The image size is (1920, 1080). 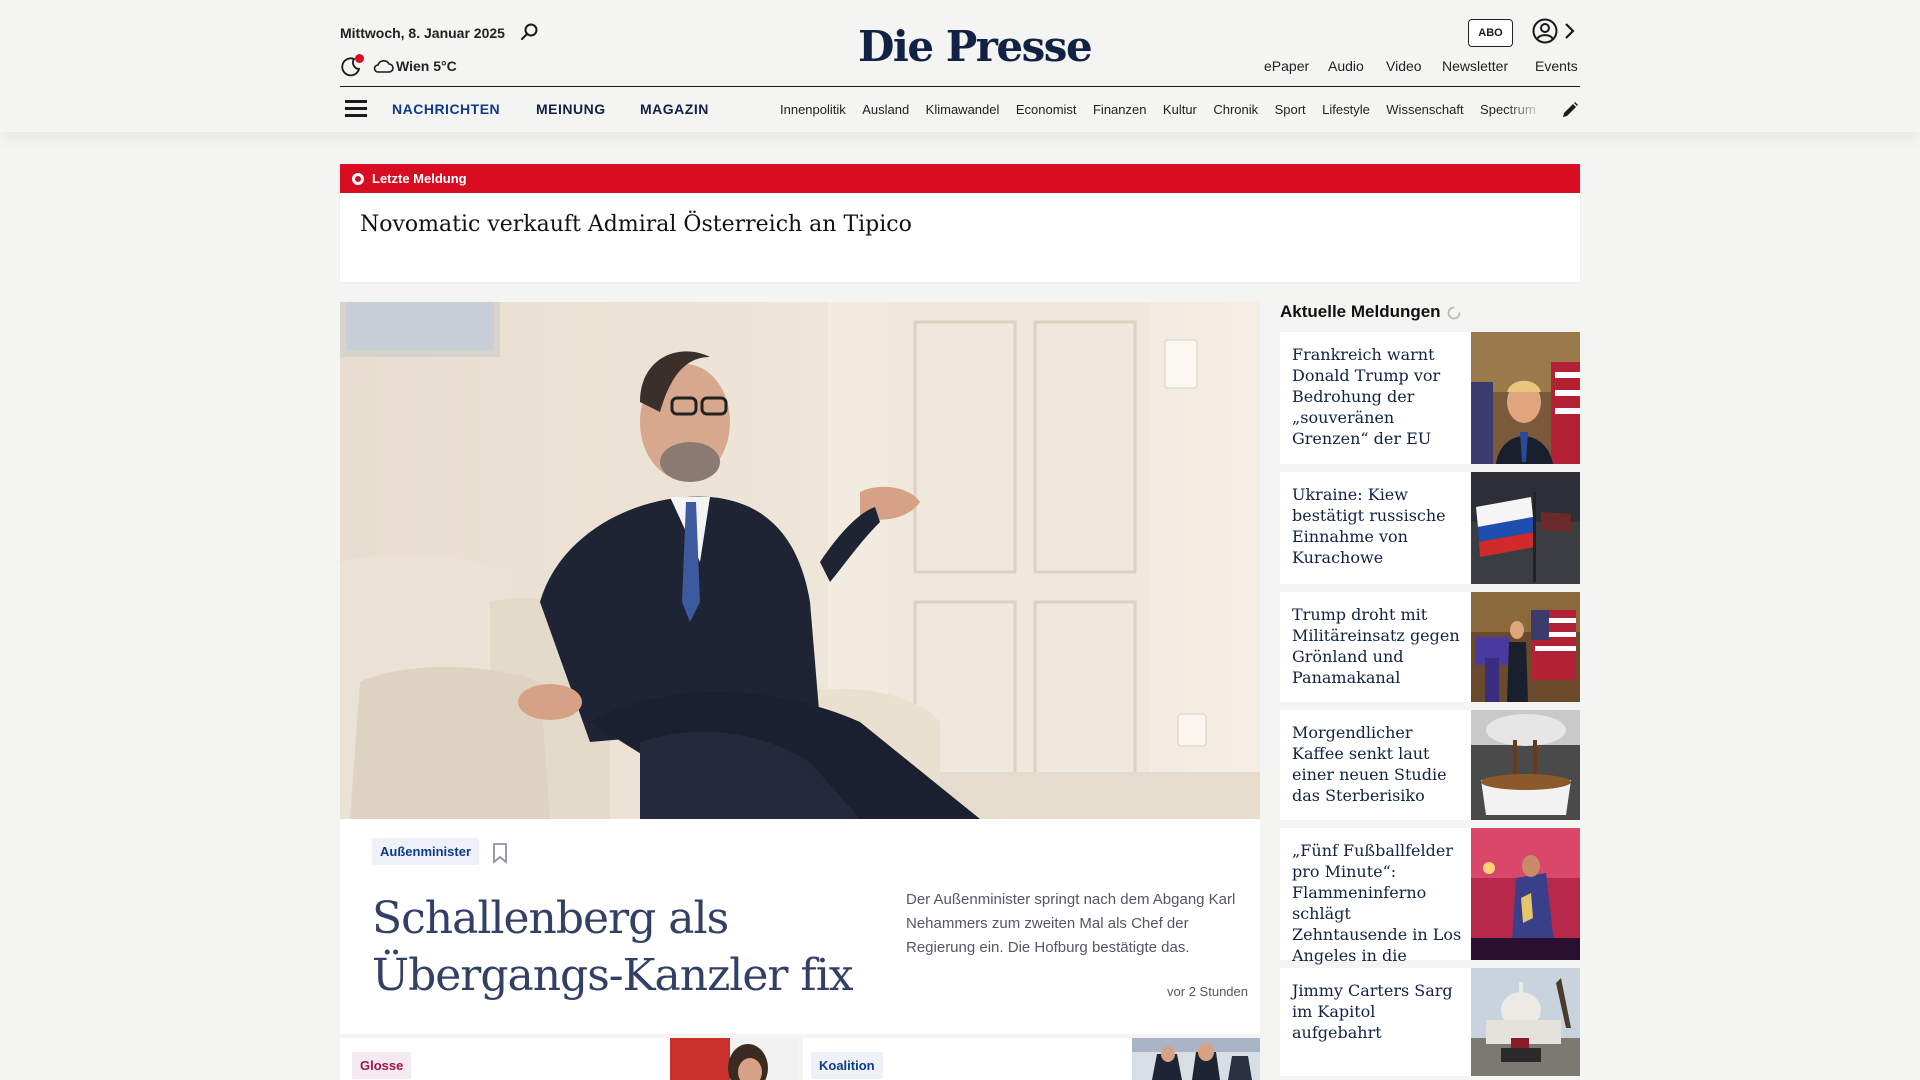 I want to click on night-mode-toggle, so click(x=352, y=66).